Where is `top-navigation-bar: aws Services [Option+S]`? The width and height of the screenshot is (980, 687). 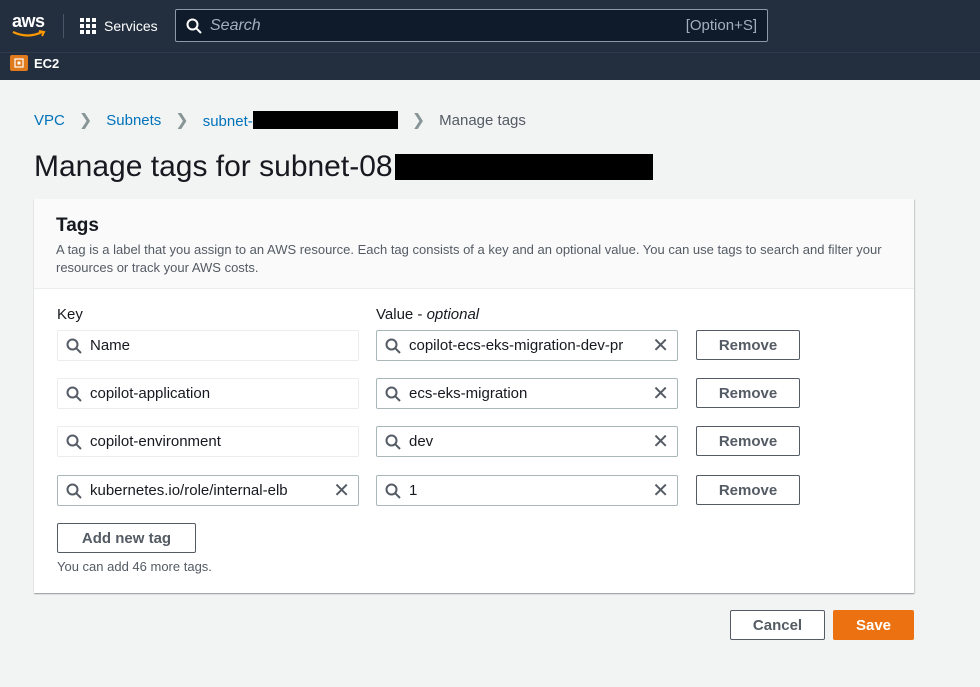 top-navigation-bar: aws Services [Option+S] is located at coordinates (490, 26).